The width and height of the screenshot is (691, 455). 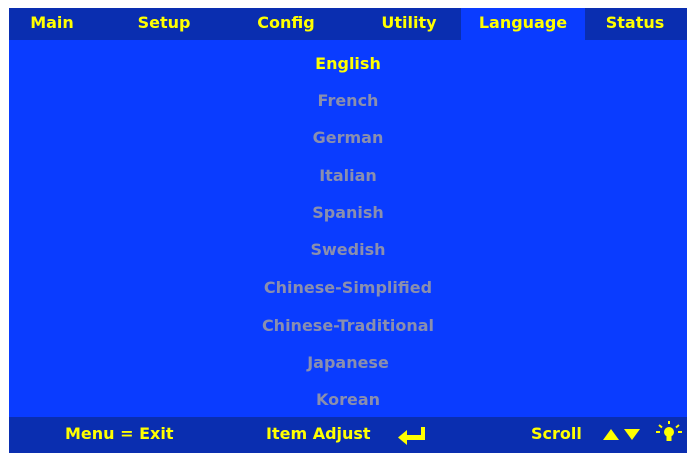 I want to click on footer-hint-bar: Menu = Exit Item Adjust Scroll, so click(x=348, y=435).